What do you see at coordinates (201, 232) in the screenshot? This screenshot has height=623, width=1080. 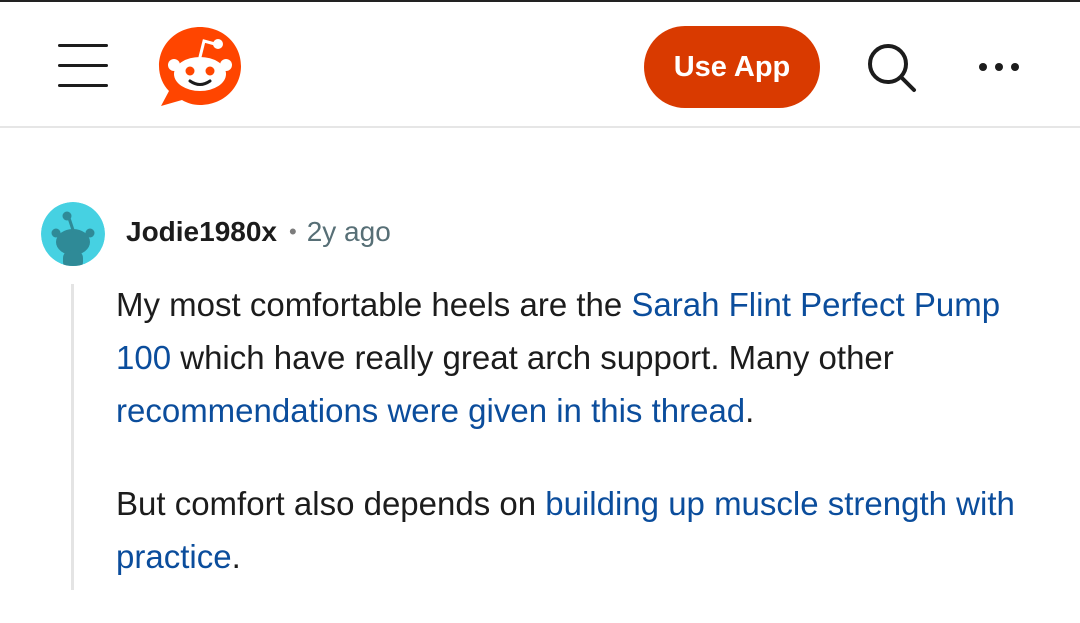 I see `author-name: Jodie1980x` at bounding box center [201, 232].